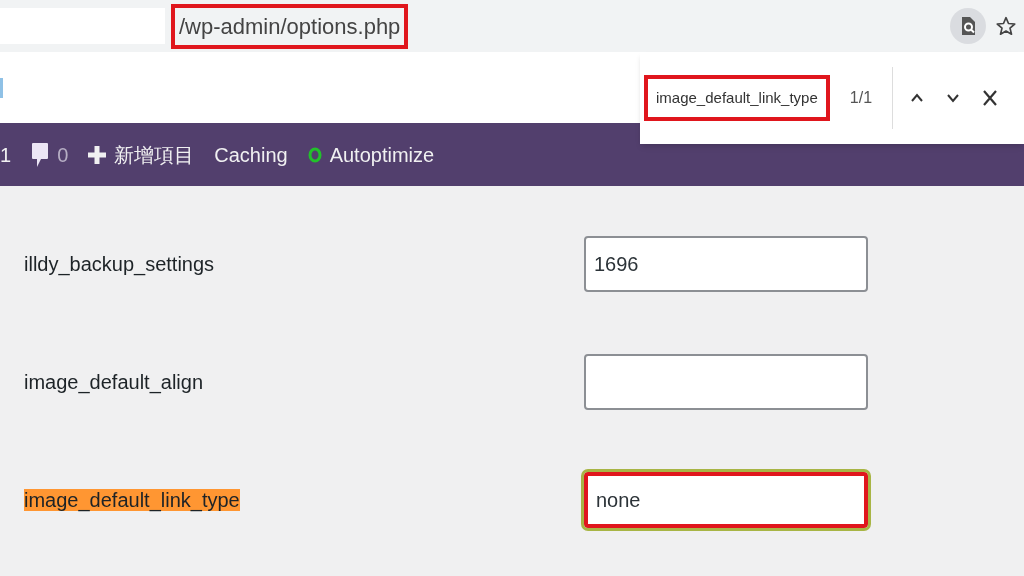 This screenshot has width=1024, height=576. What do you see at coordinates (40, 154) in the screenshot?
I see `comment-icon` at bounding box center [40, 154].